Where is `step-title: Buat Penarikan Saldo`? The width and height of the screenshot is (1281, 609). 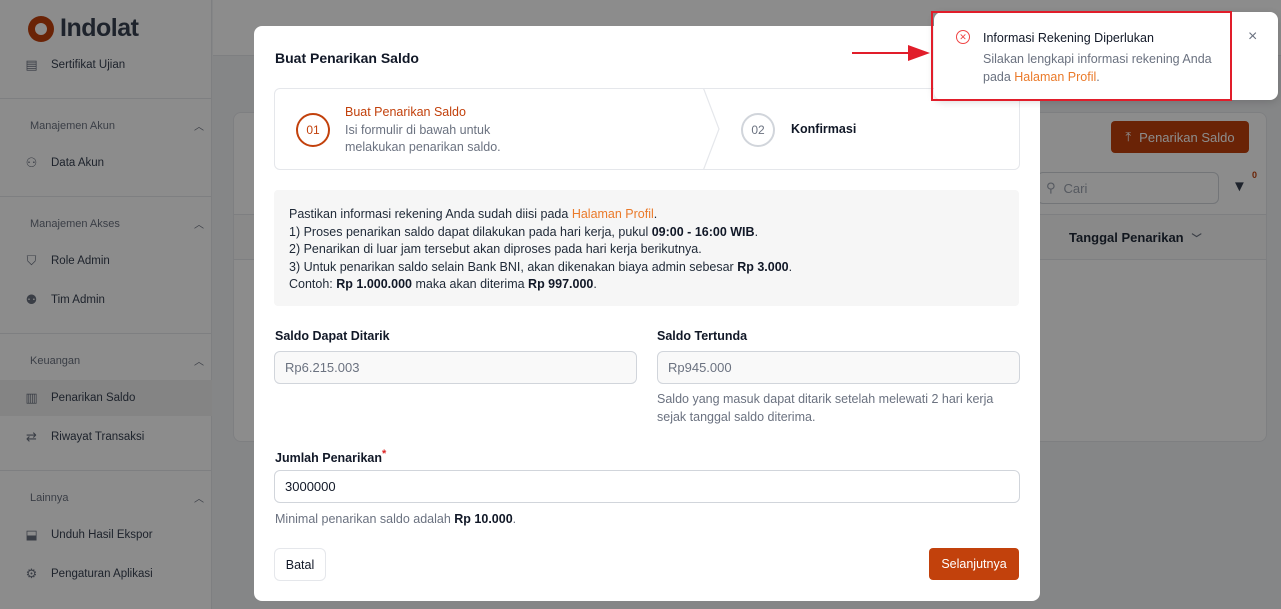 step-title: Buat Penarikan Saldo is located at coordinates (405, 112).